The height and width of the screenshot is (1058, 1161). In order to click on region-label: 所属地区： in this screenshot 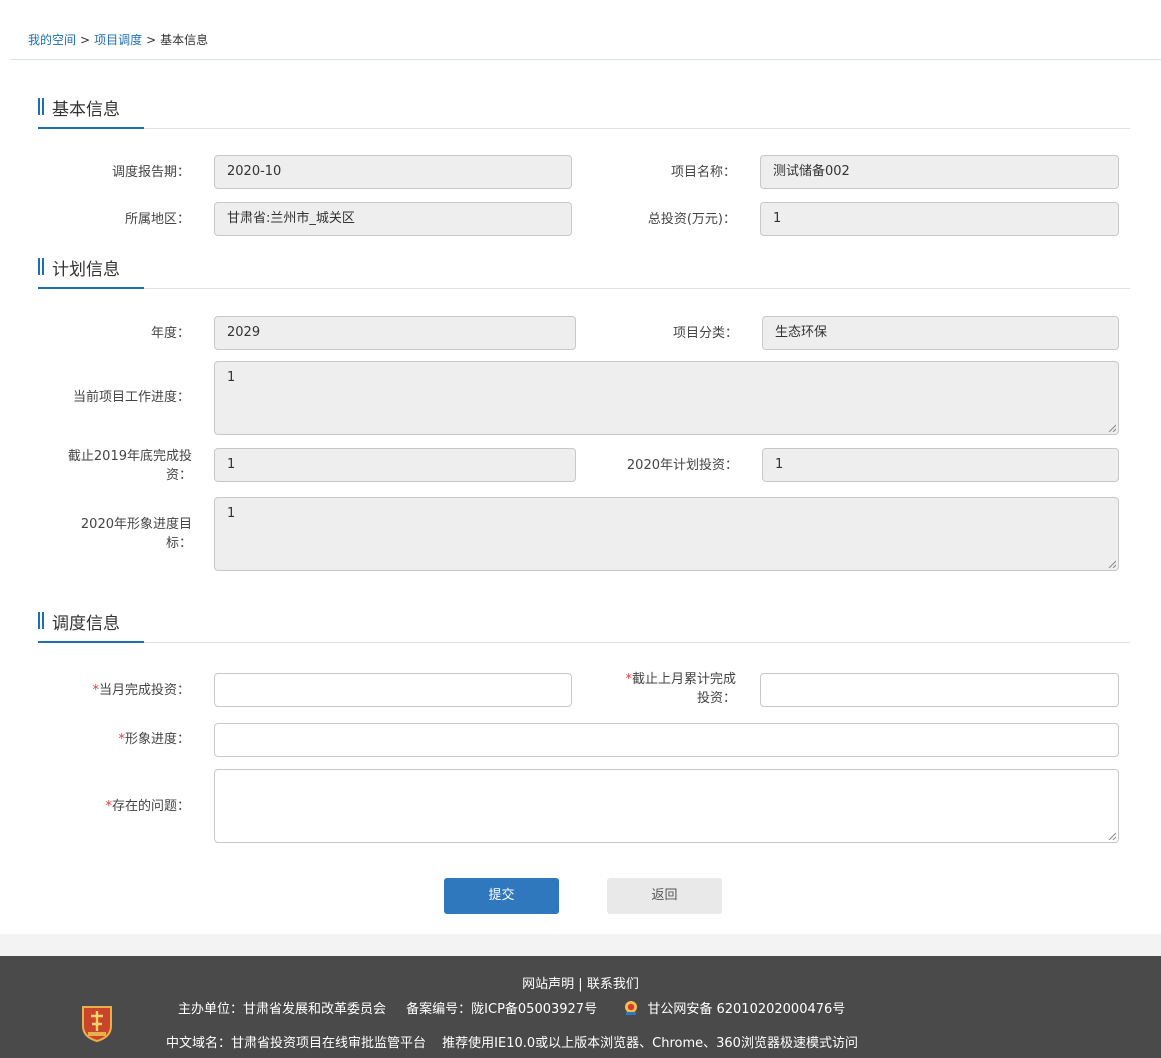, I will do `click(157, 219)`.